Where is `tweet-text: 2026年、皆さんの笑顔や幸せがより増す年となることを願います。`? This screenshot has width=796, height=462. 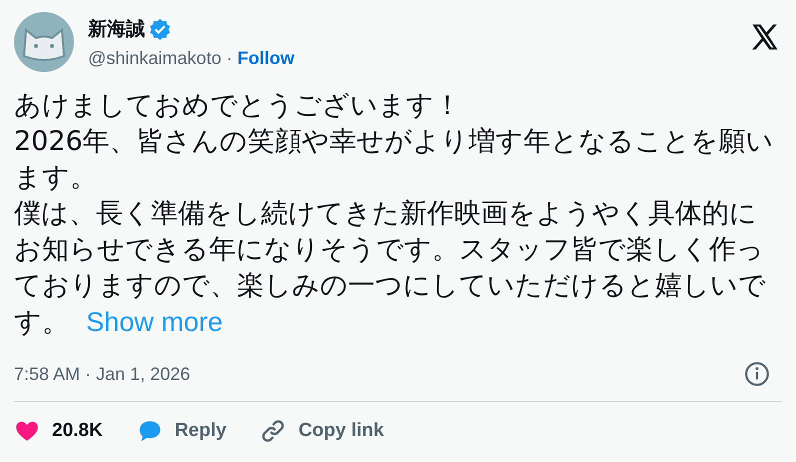
tweet-text: 2026年、皆さんの笑顔や幸せがより増す年となることを願います。 is located at coordinates (394, 160).